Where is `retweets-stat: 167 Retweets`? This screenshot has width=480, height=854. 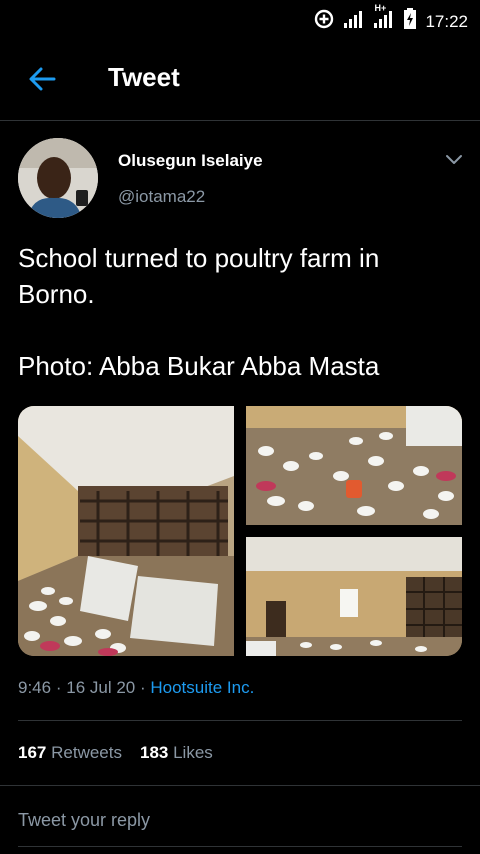
retweets-stat: 167 Retweets is located at coordinates (70, 752).